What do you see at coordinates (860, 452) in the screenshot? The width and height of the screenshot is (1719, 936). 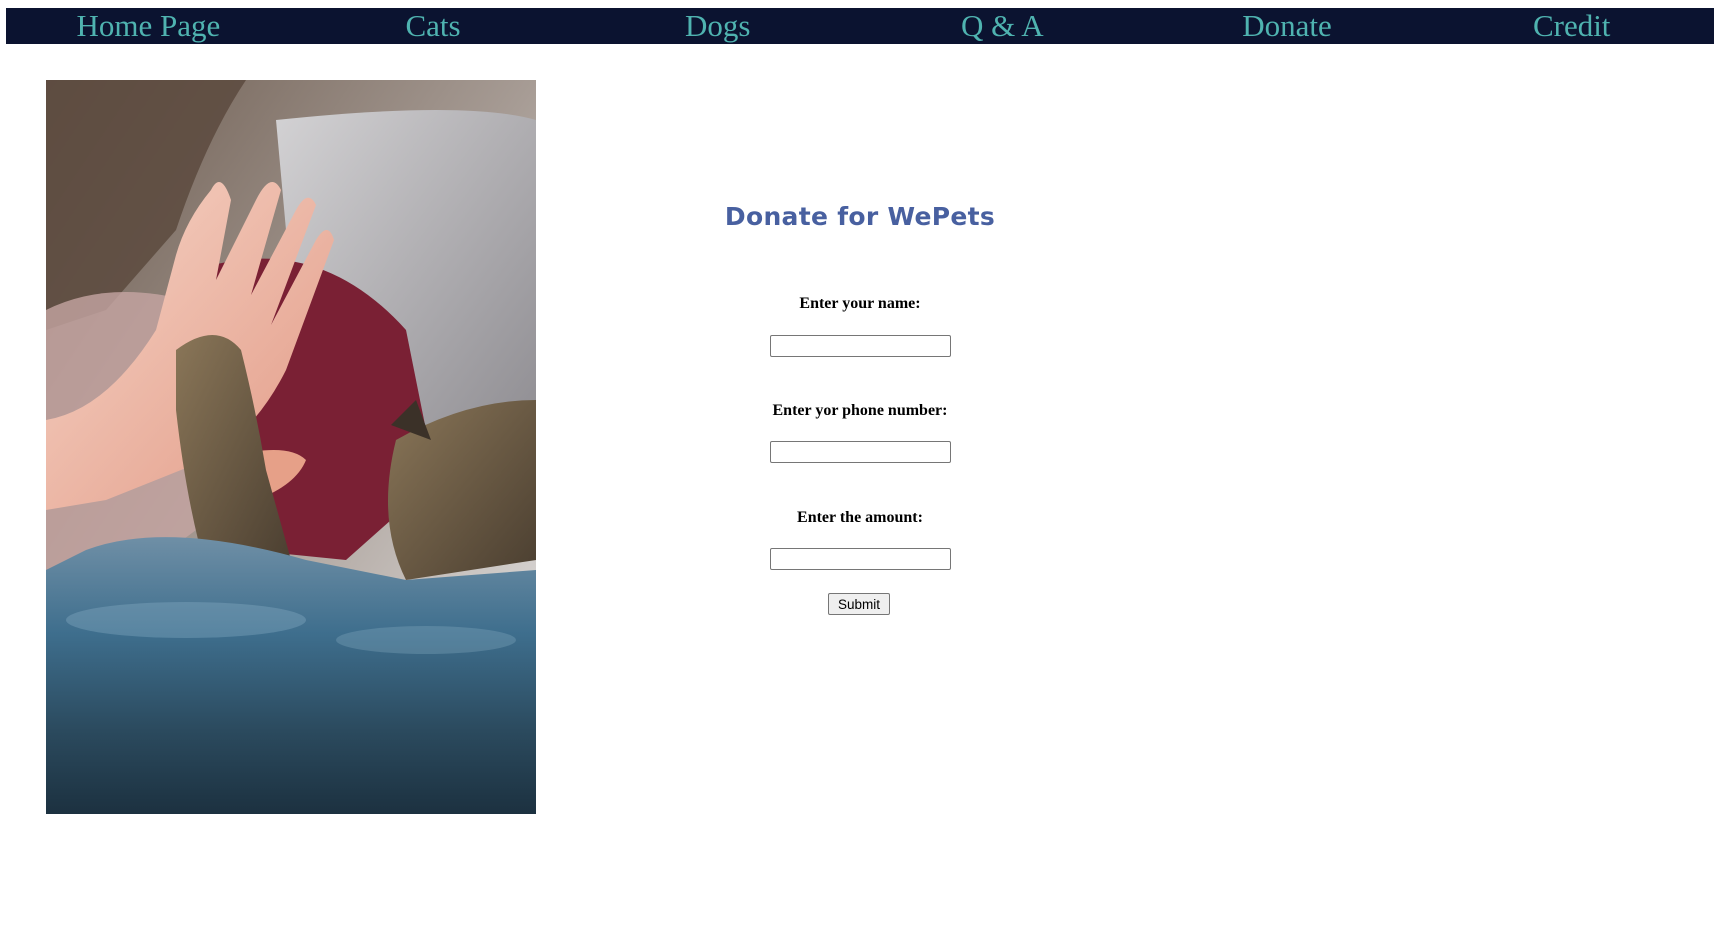 I see `phone-input` at bounding box center [860, 452].